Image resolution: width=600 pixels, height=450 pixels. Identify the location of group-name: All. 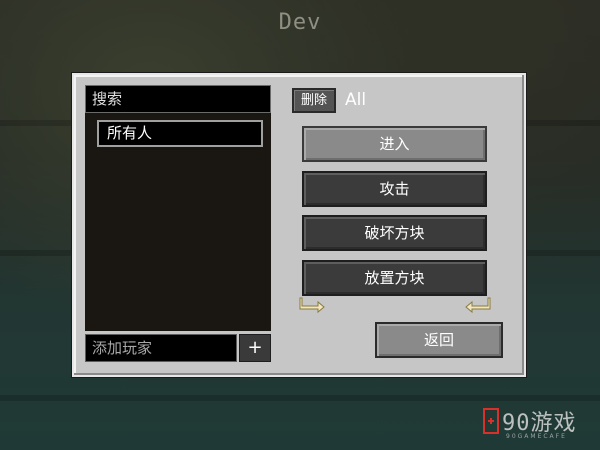
(356, 100).